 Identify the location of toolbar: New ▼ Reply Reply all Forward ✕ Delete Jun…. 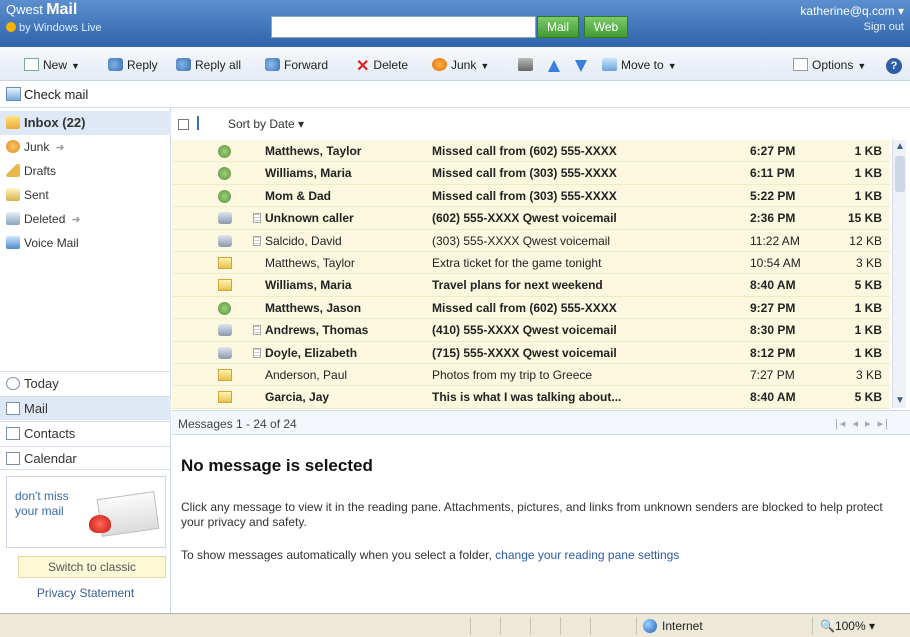
(455, 64).